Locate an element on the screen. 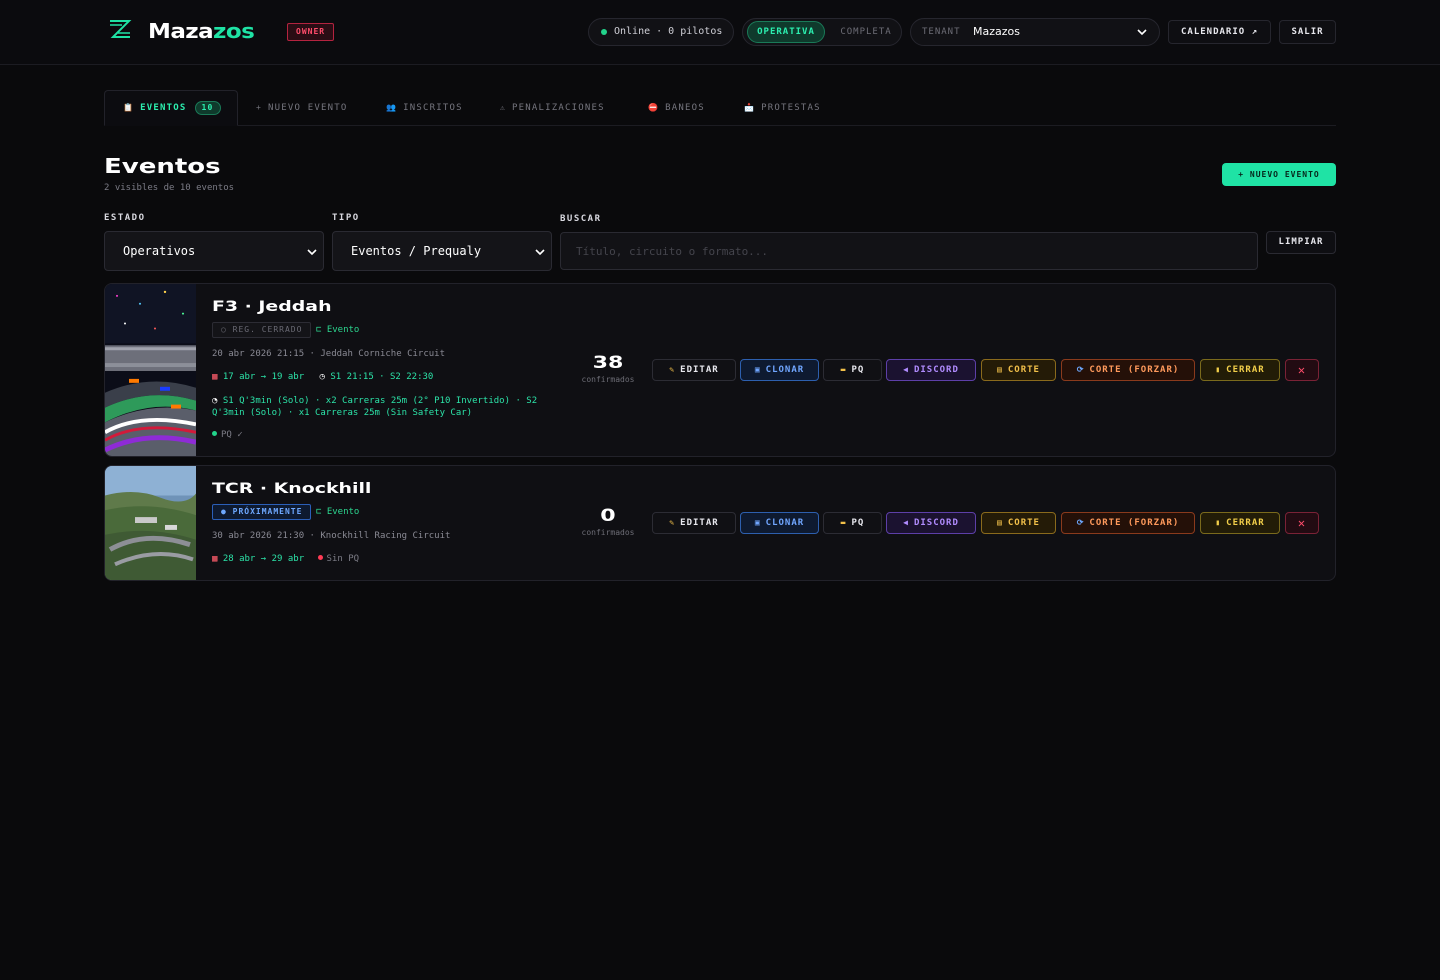 This screenshot has height=980, width=1440. online-status-pill: Online · 0 pilotos is located at coordinates (661, 32).